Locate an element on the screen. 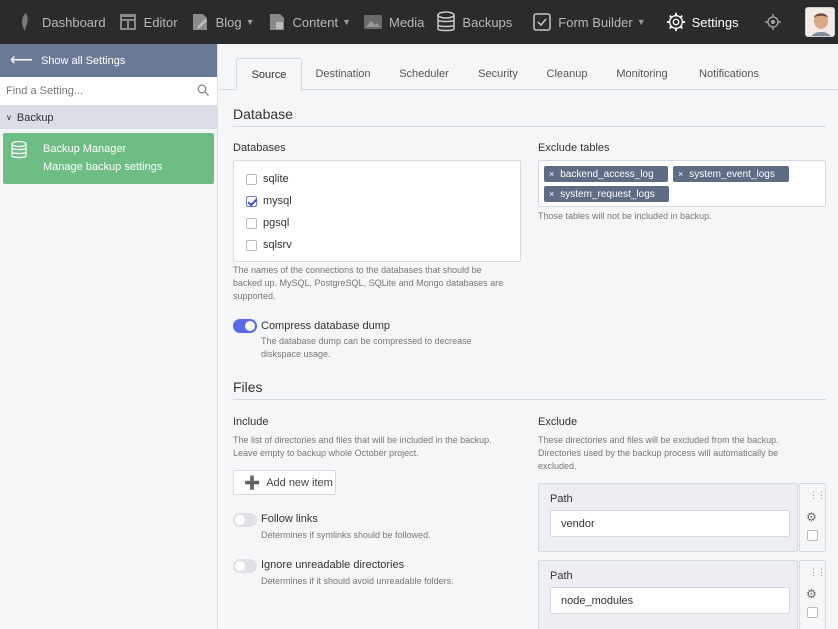 This screenshot has height=629, width=838. ignore-unreadable-label: Ignore unreadable directories is located at coordinates (333, 565).